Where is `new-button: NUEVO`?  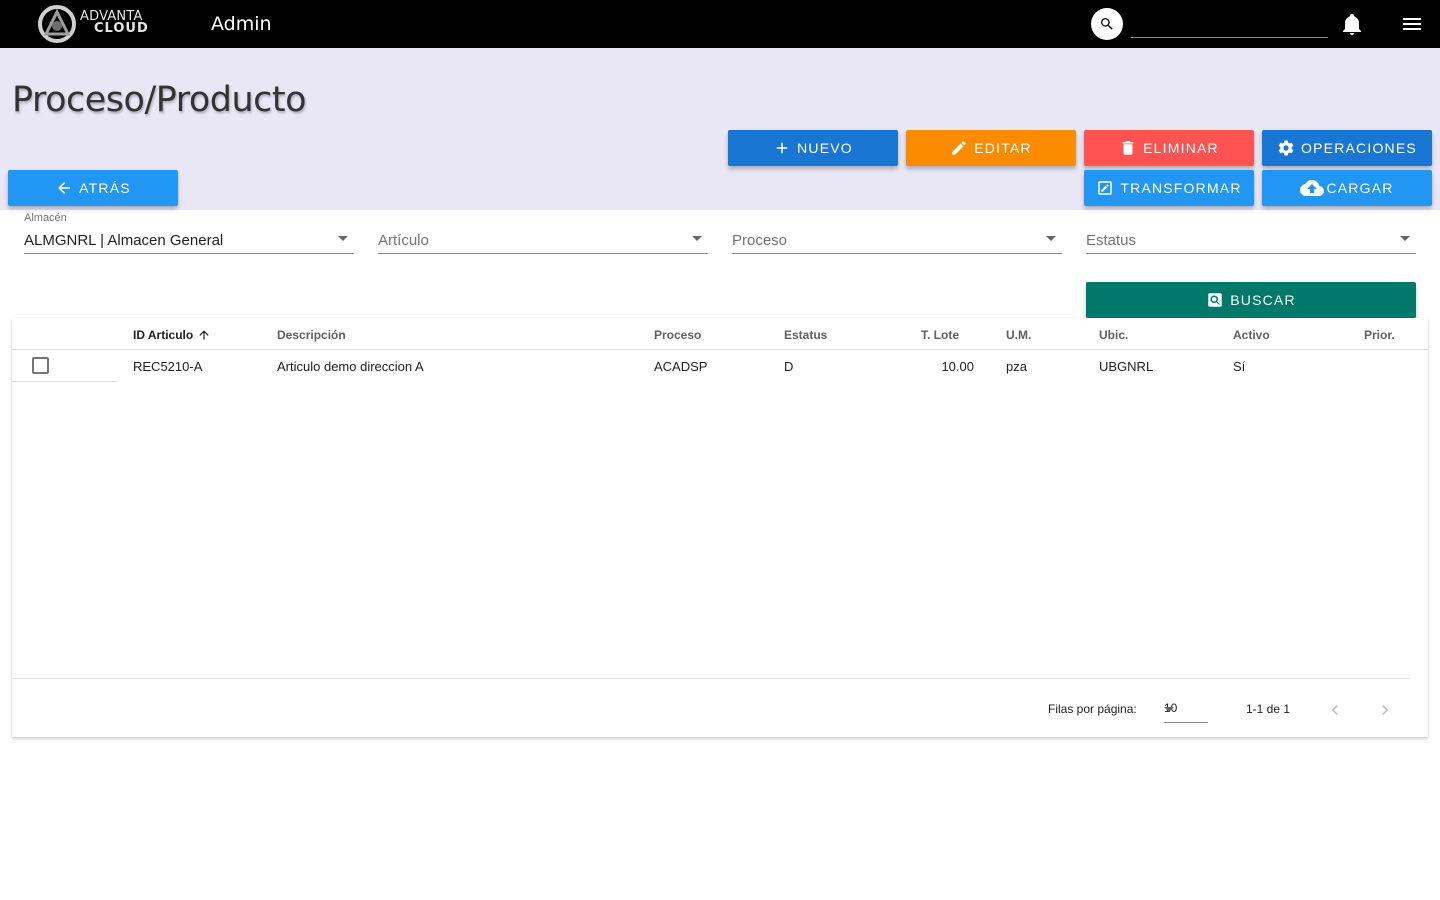 new-button: NUEVO is located at coordinates (813, 148).